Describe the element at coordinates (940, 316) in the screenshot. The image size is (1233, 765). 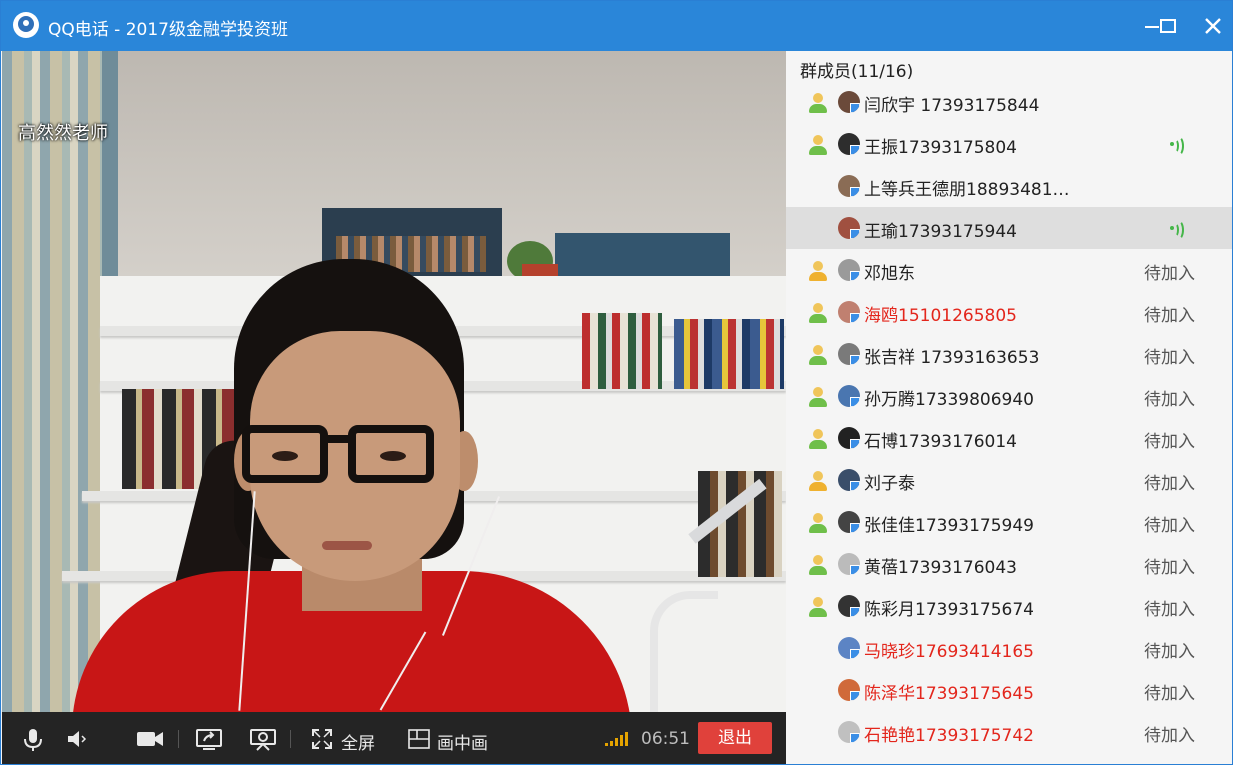
I see `member-name: 海鸥15101265805` at that location.